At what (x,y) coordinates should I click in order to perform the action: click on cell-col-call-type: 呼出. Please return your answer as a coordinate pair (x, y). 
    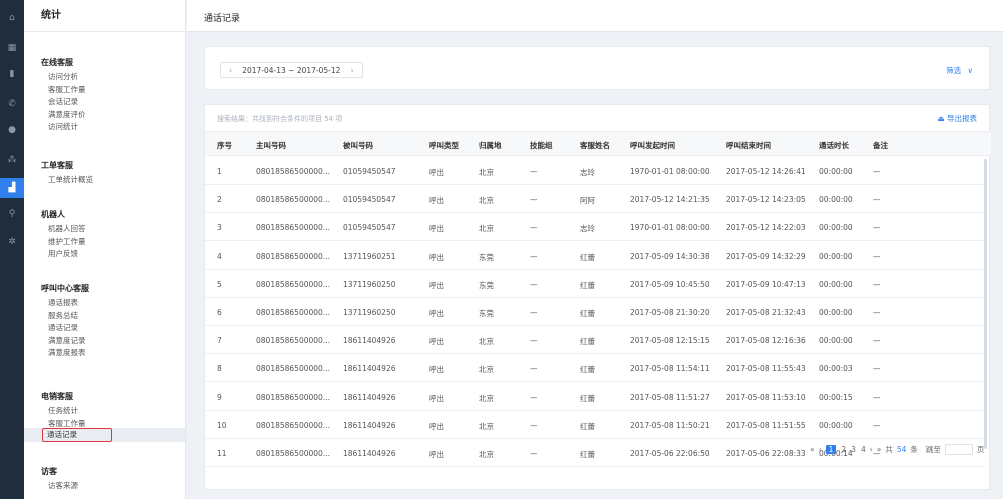
    Looking at the image, I should click on (436, 285).